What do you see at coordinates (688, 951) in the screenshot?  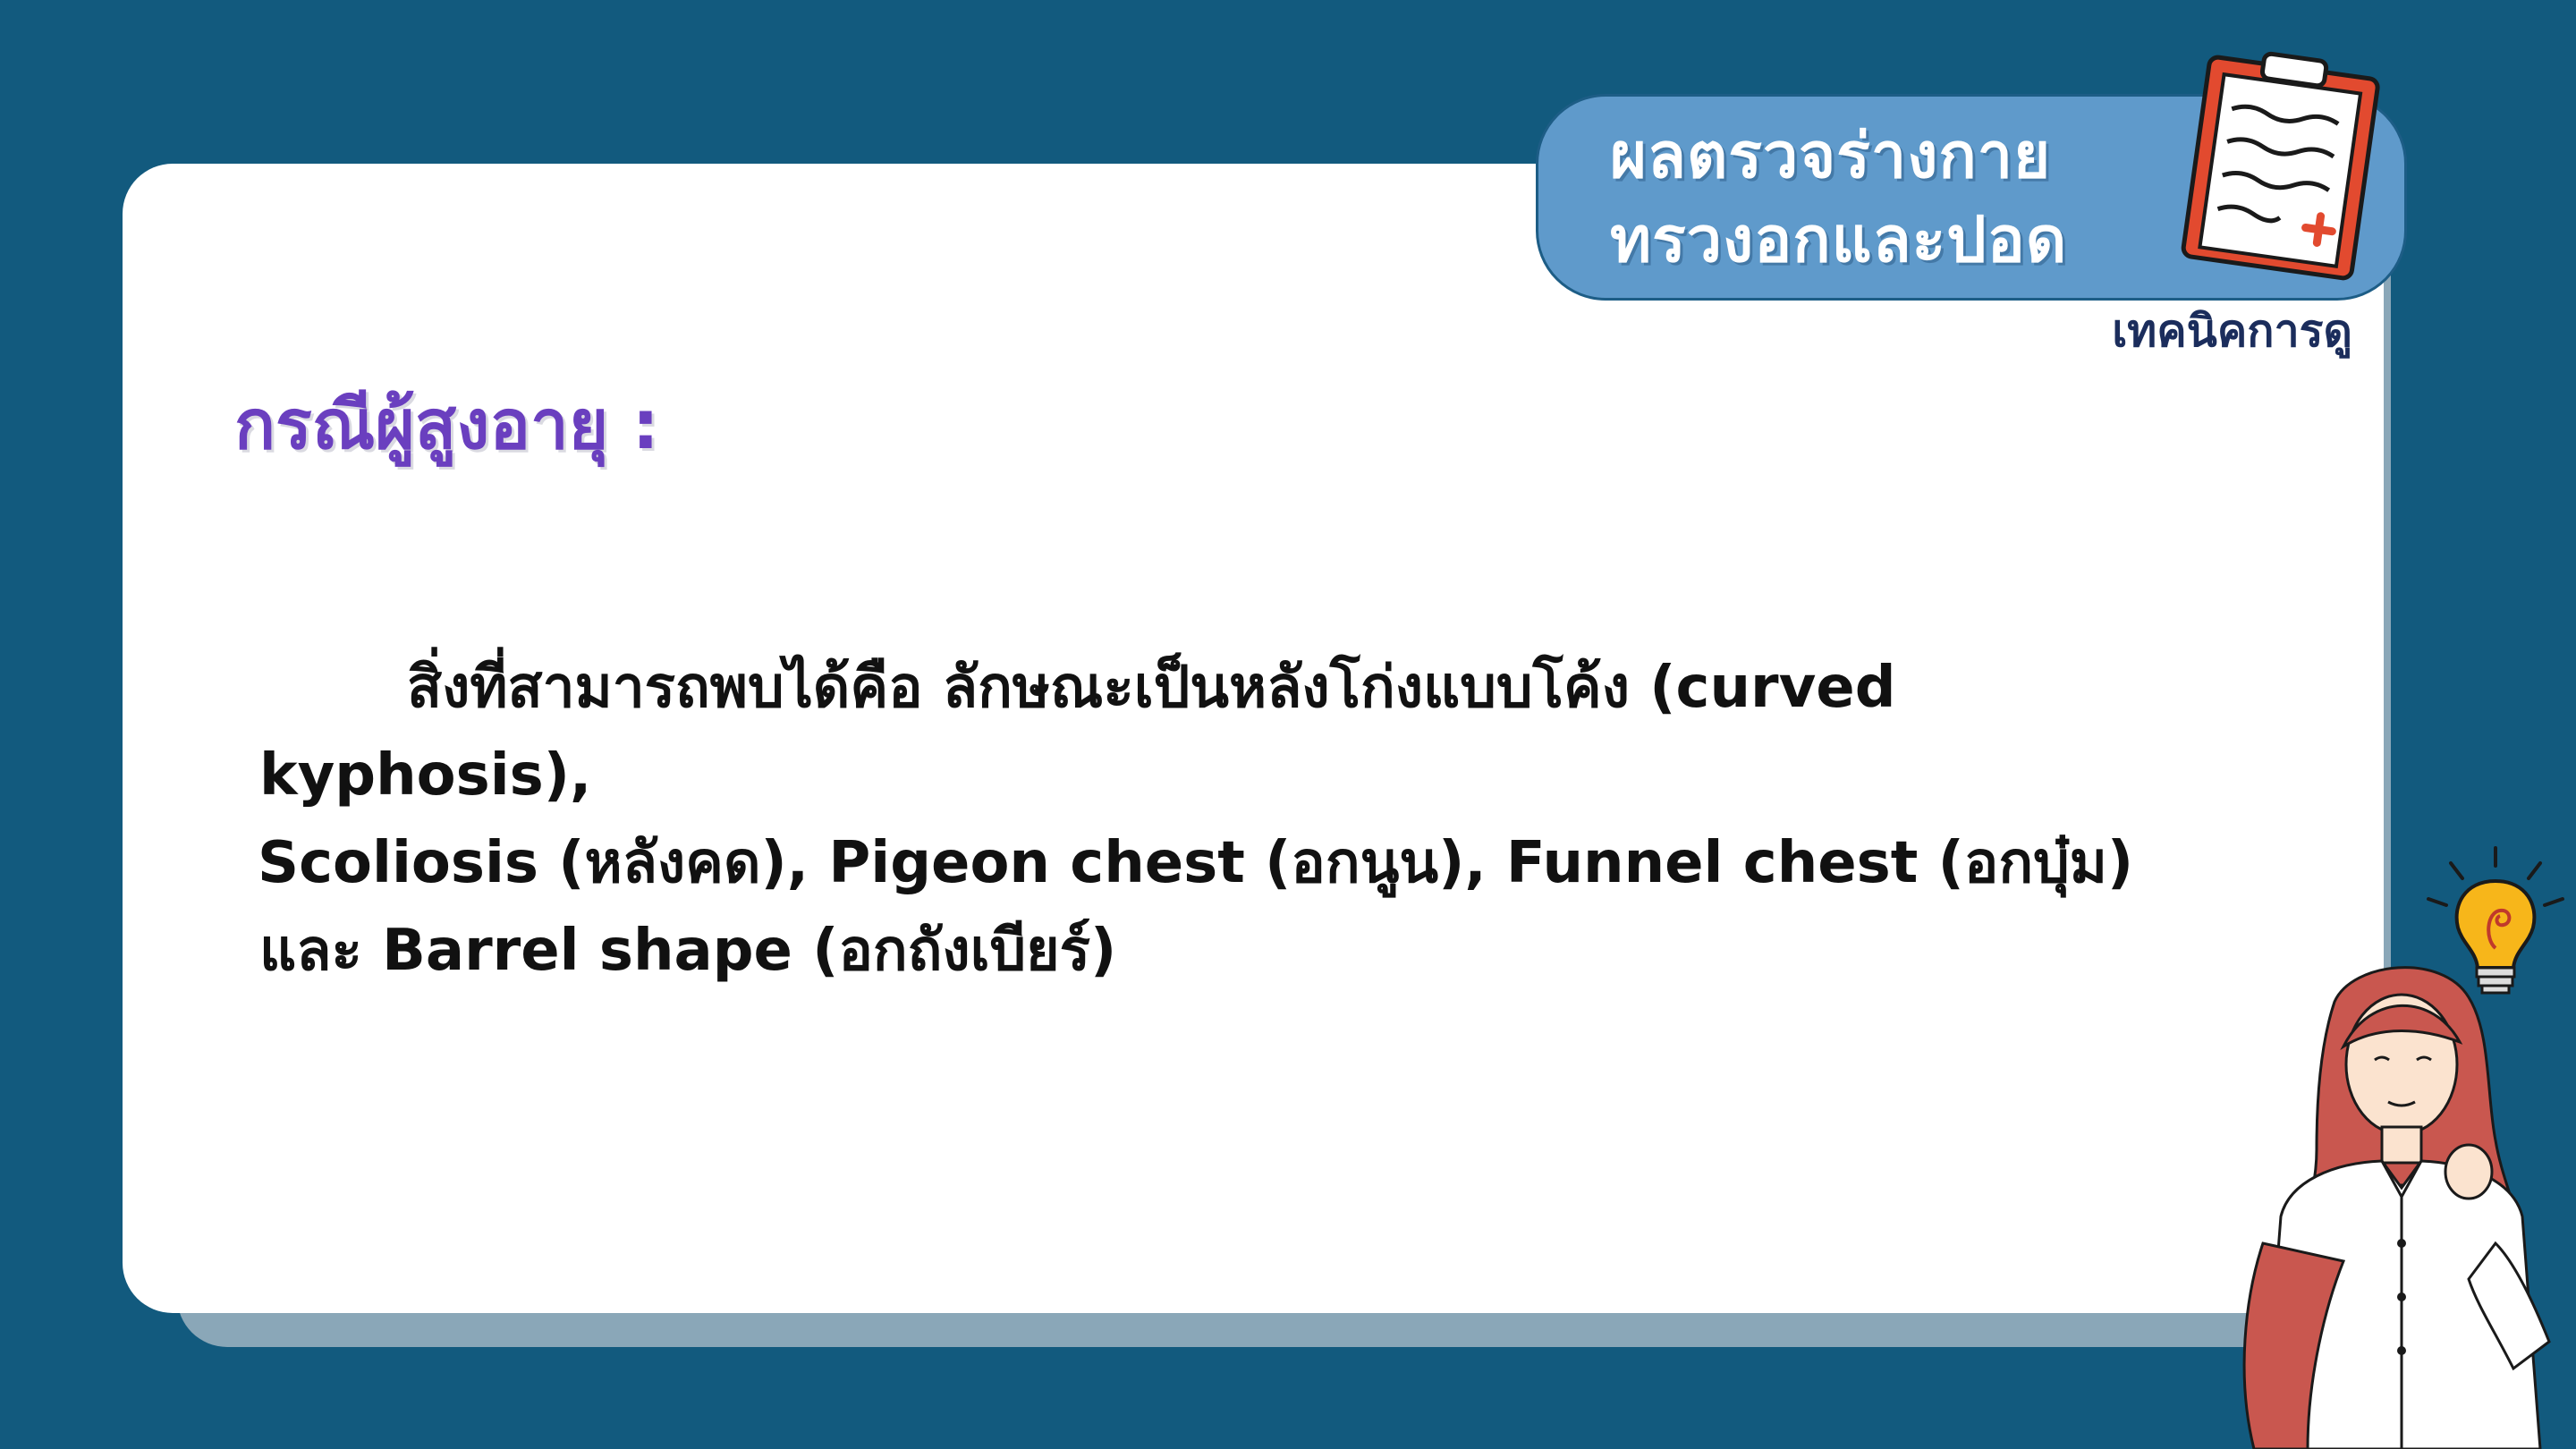 I see `body-line-3: และ Barrel shape (อกถังเบียร์)` at bounding box center [688, 951].